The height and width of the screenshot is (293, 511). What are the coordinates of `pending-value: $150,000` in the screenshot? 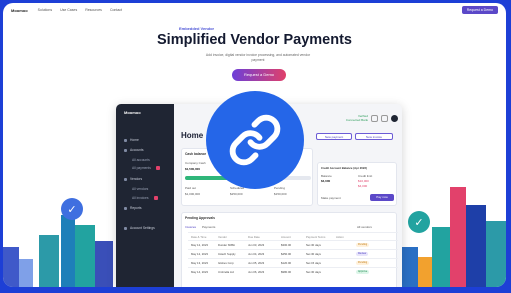 It's located at (280, 194).